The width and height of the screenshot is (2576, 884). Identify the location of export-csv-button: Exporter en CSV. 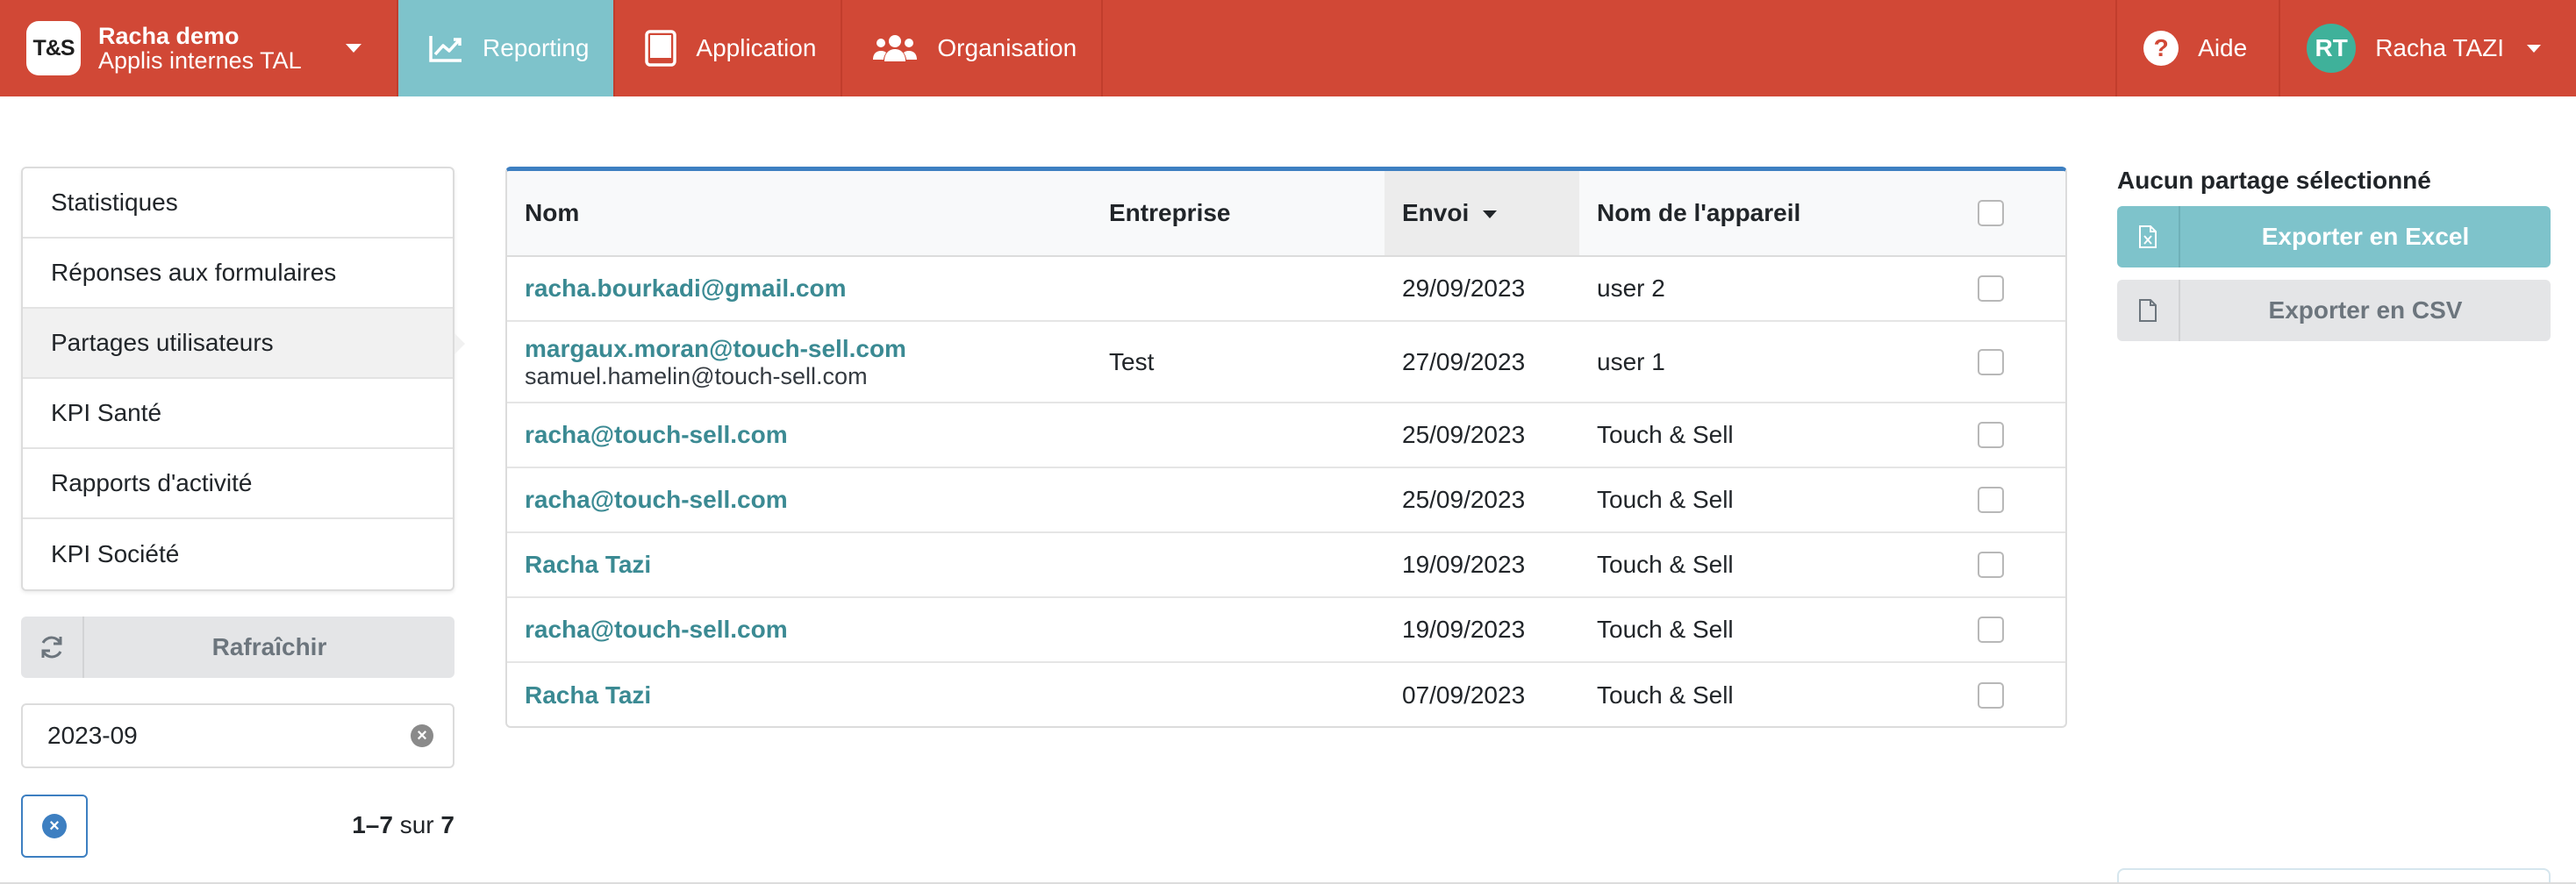
(2334, 310).